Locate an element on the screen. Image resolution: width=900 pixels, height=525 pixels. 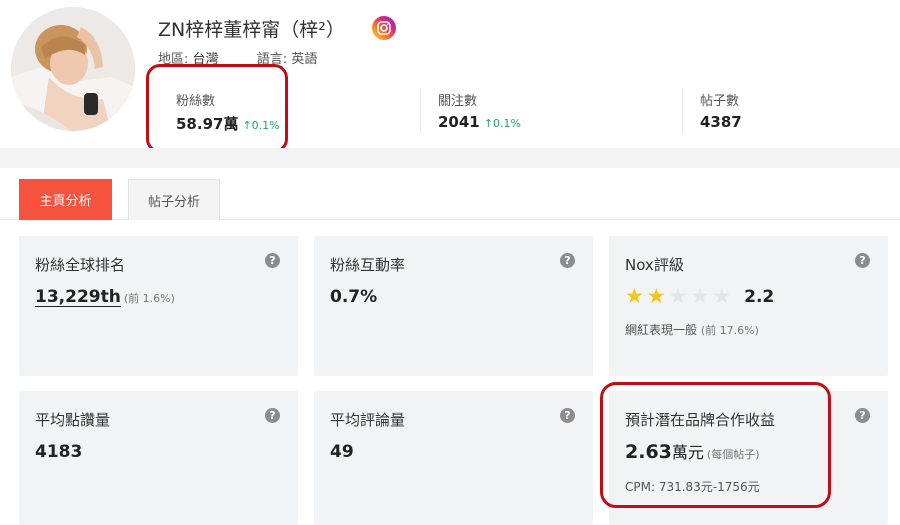
language-value: 英語 is located at coordinates (304, 59).